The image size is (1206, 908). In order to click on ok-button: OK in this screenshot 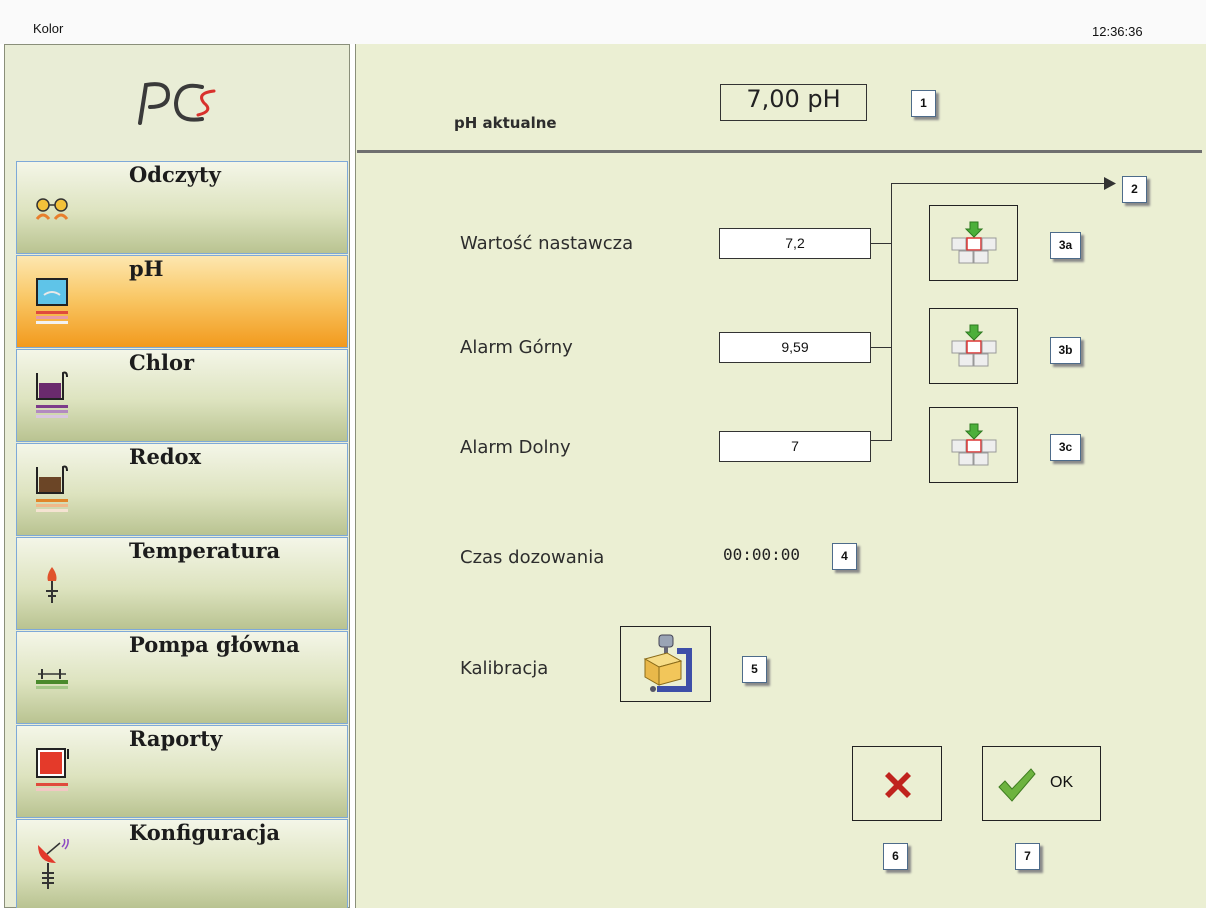, I will do `click(1041, 783)`.